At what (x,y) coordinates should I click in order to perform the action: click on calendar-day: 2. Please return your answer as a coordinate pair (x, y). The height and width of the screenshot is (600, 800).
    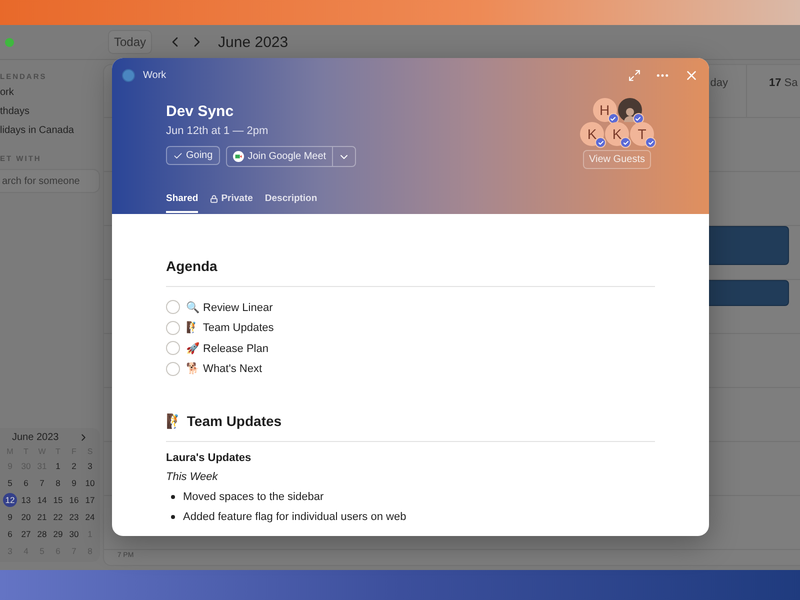
    Looking at the image, I should click on (74, 466).